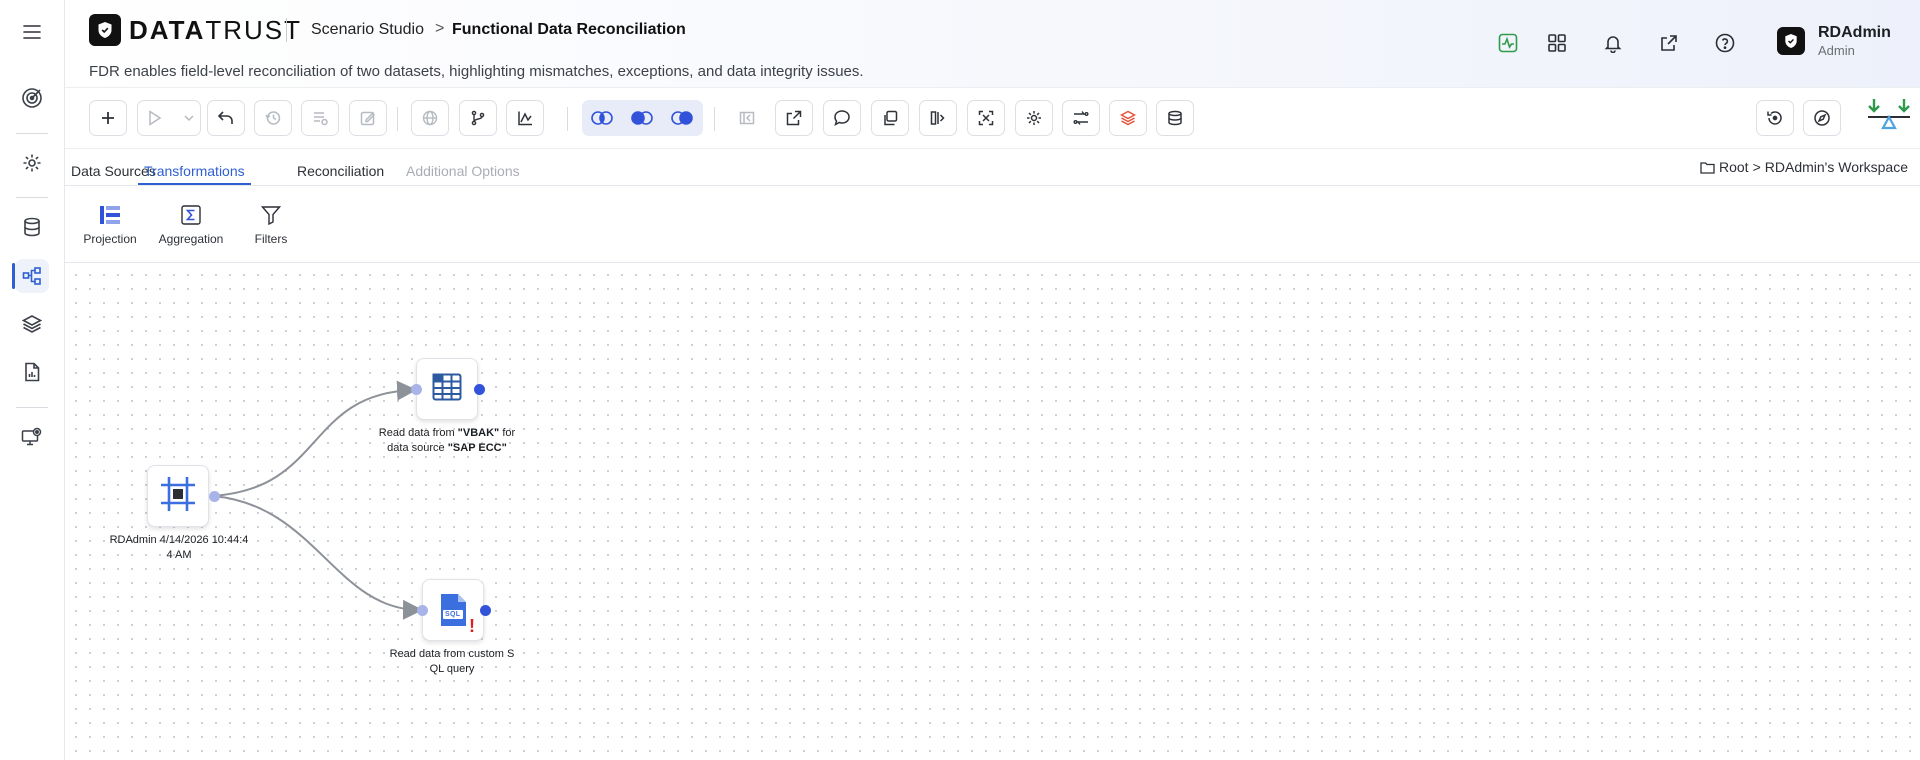  What do you see at coordinates (1836, 50) in the screenshot?
I see `user-role: Admin` at bounding box center [1836, 50].